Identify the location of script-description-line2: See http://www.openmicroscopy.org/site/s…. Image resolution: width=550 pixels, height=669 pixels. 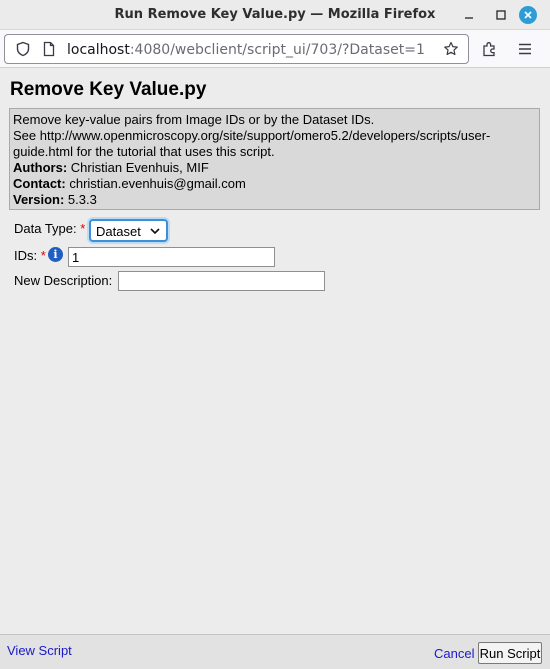
(252, 143).